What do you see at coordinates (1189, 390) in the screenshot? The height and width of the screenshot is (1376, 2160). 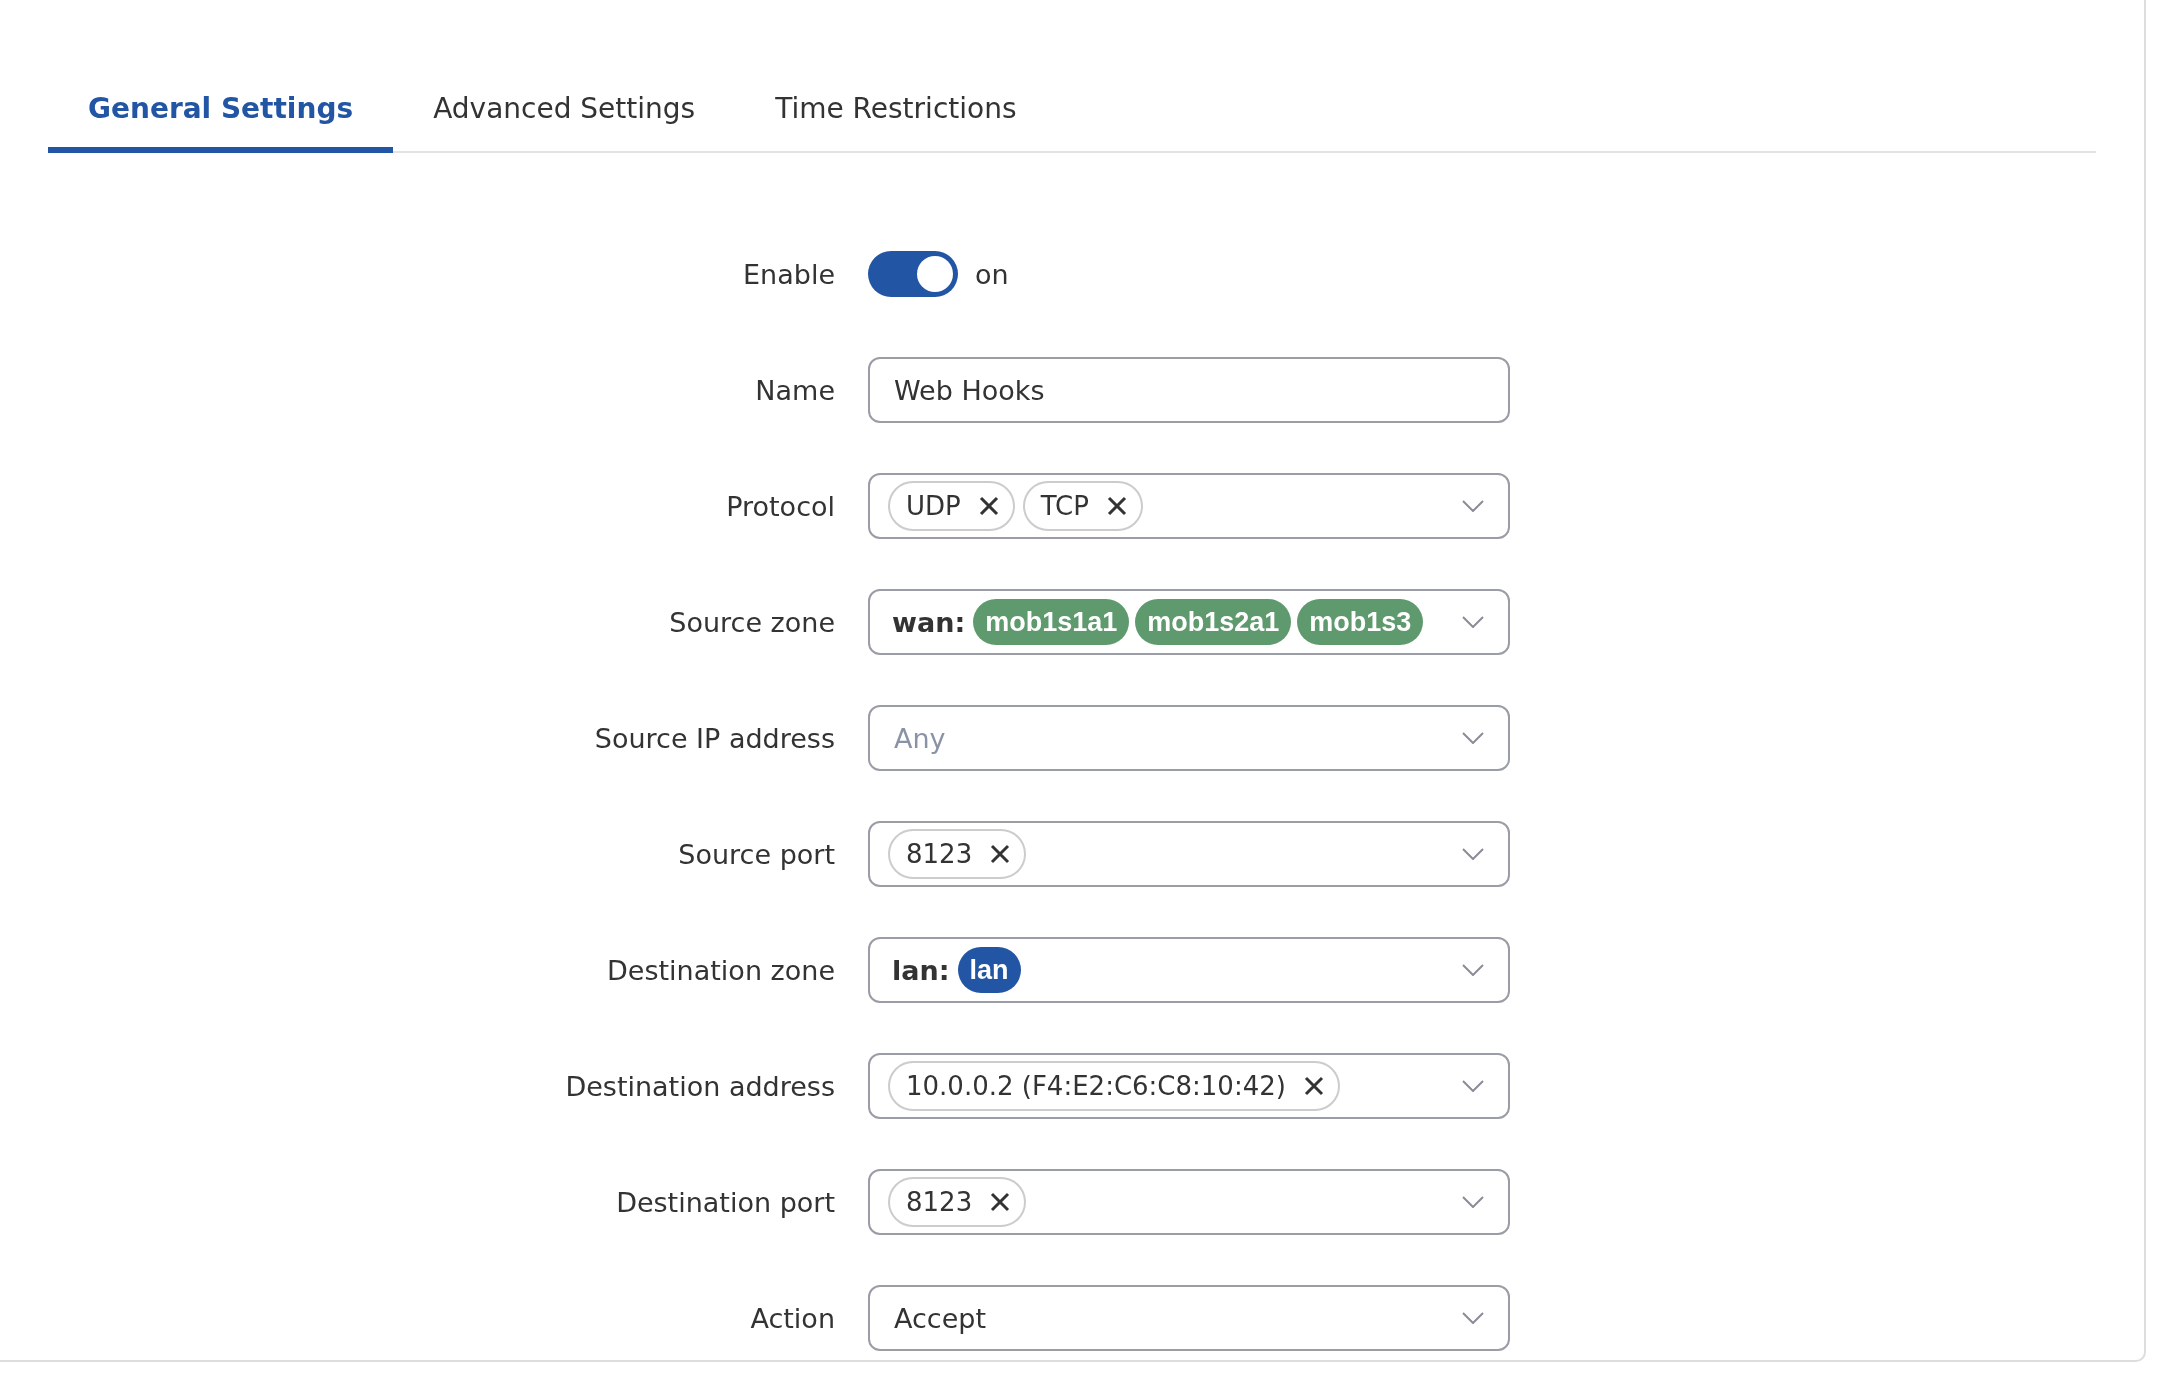 I see `name-field: Web Hooks` at bounding box center [1189, 390].